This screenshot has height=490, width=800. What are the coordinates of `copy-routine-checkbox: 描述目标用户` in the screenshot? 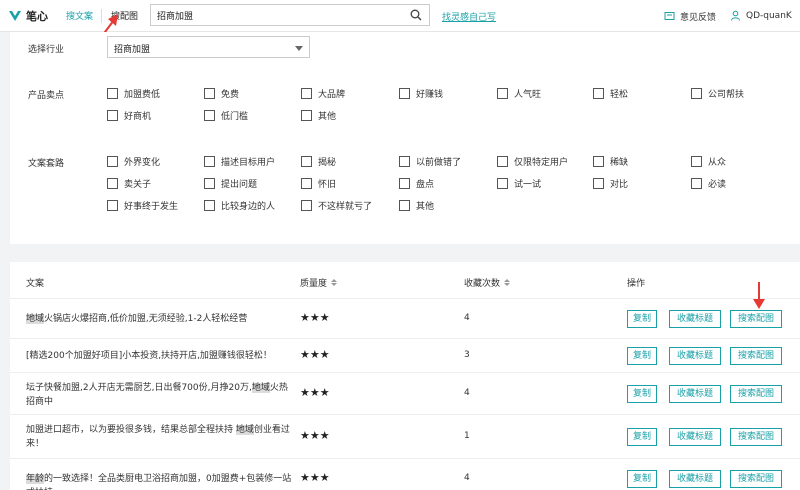 It's located at (239, 161).